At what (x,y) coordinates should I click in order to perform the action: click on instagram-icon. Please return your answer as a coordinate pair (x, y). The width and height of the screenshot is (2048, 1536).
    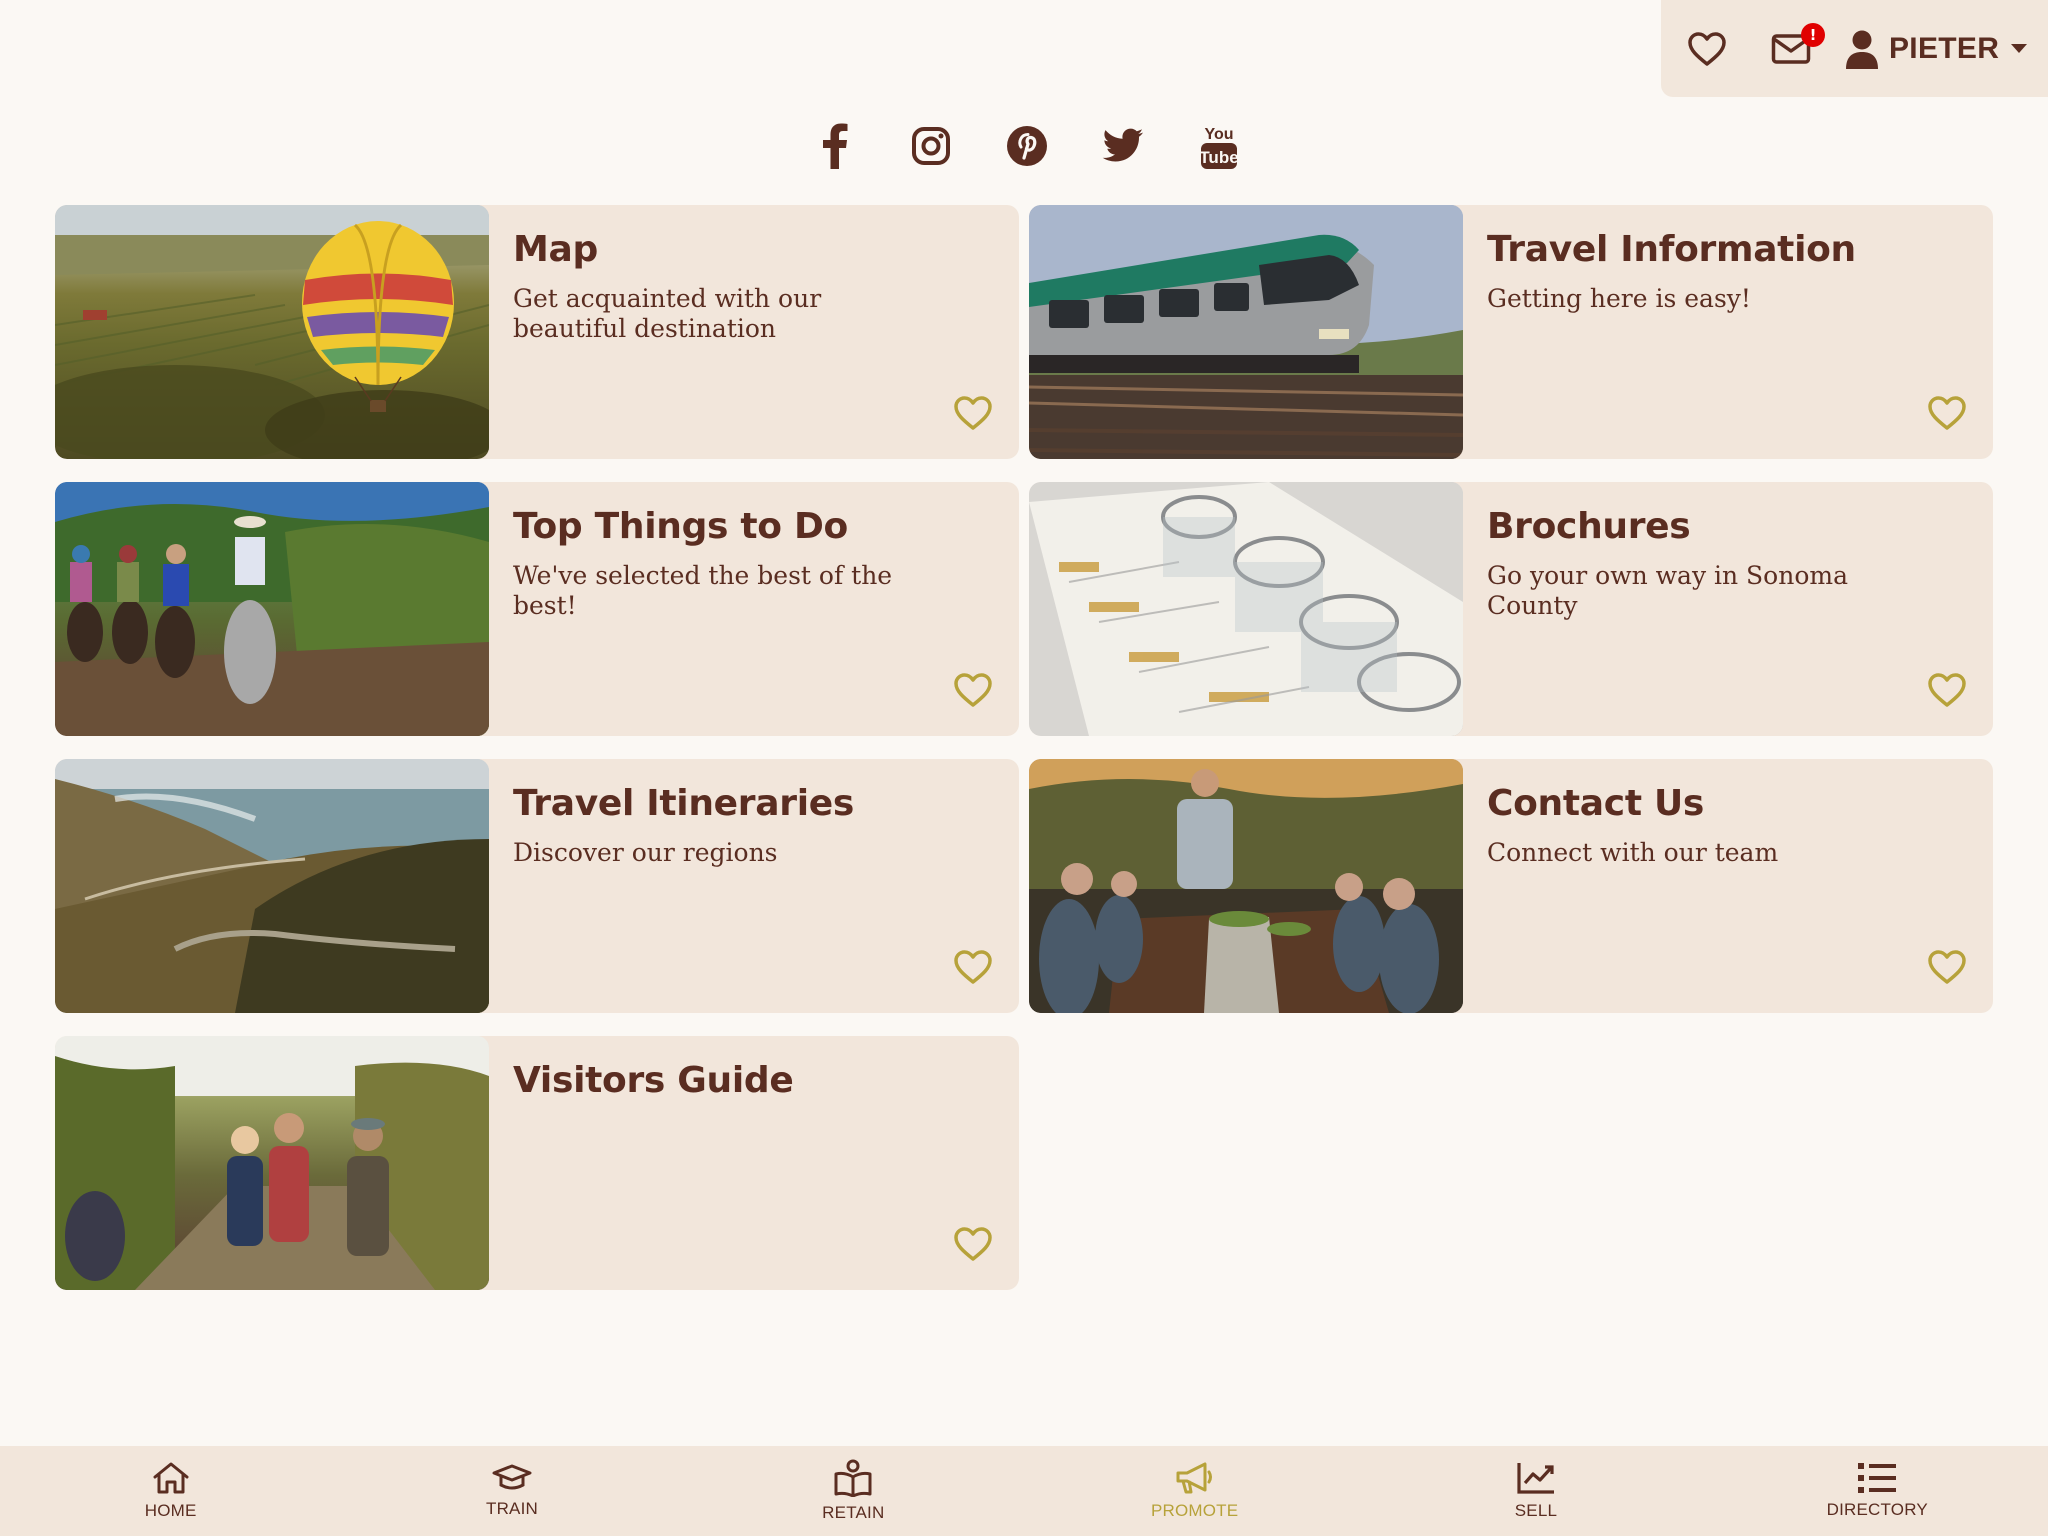
    Looking at the image, I should click on (931, 146).